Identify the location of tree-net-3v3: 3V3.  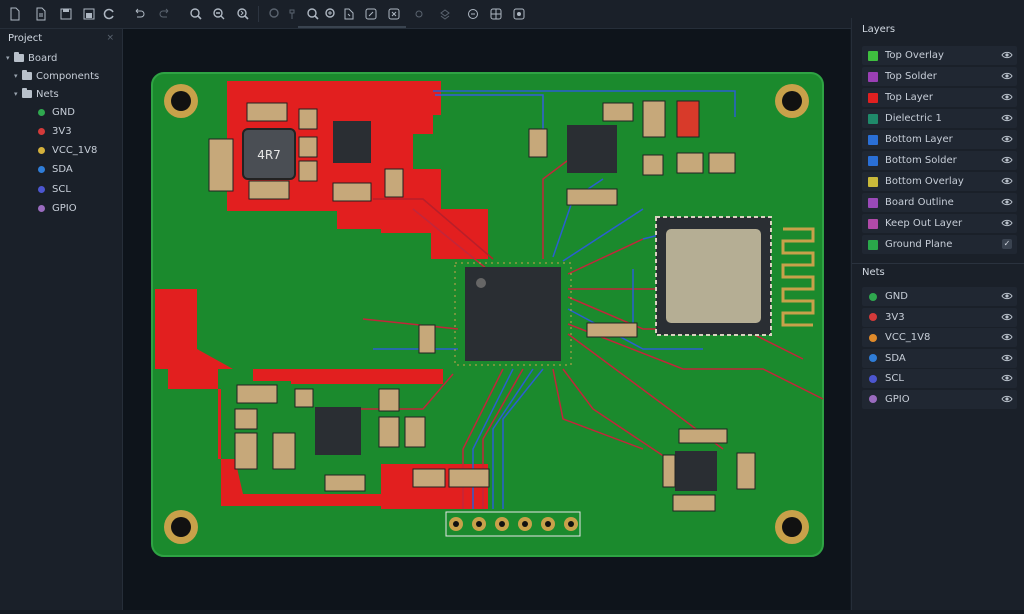
(55, 131).